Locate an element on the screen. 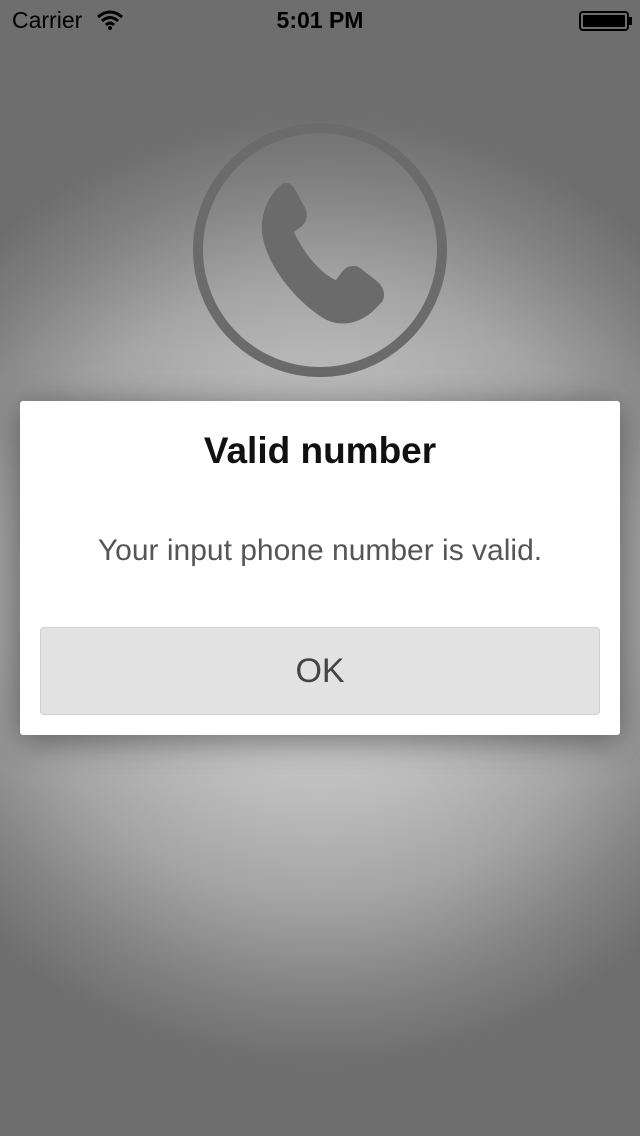 This screenshot has width=640, height=1136. status-time: 5:01 PM is located at coordinates (320, 20).